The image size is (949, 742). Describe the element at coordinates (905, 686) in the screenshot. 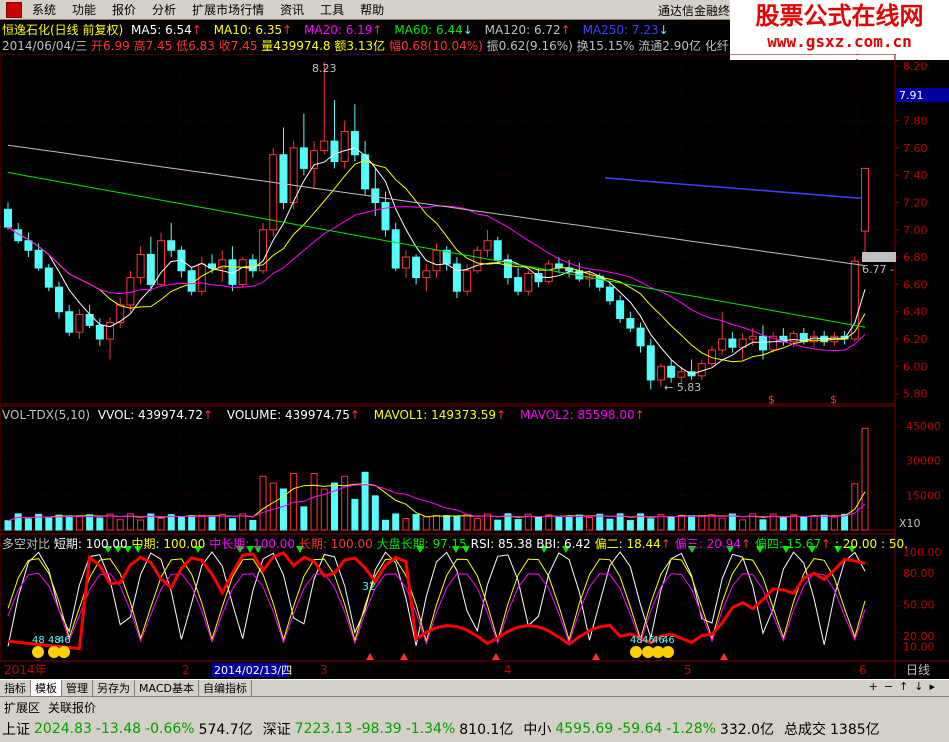

I see `chart-nav-buttons: +−↑↓▸` at that location.